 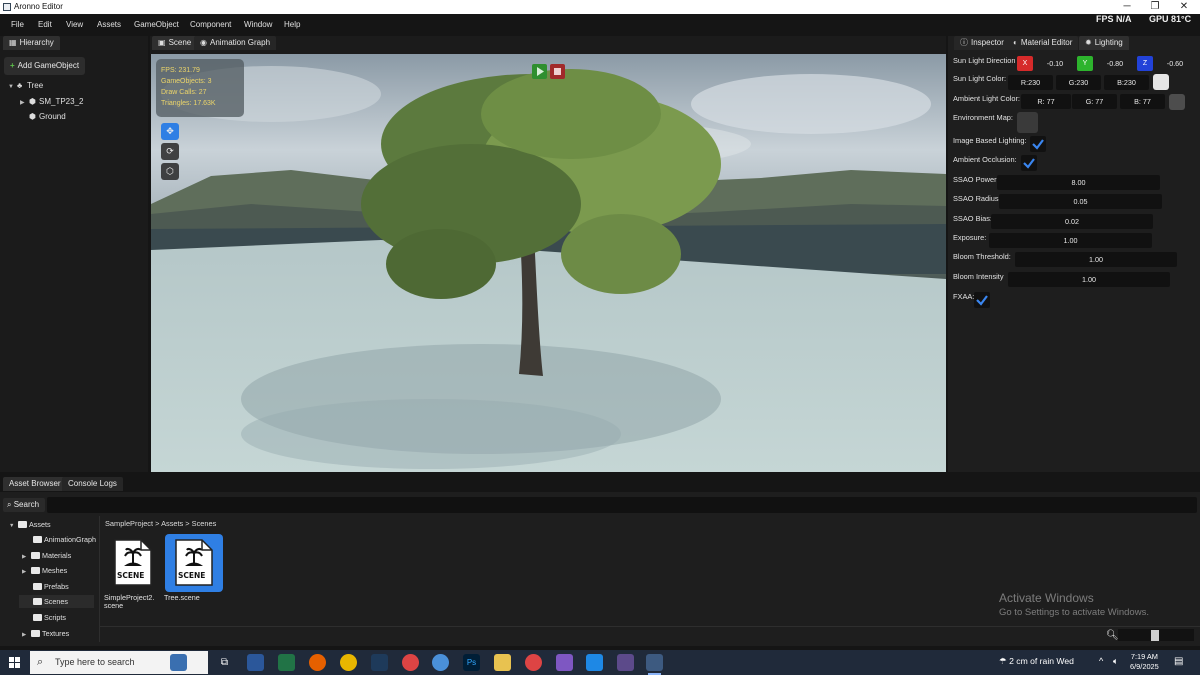 I want to click on checkmark-icon, so click(x=982, y=300).